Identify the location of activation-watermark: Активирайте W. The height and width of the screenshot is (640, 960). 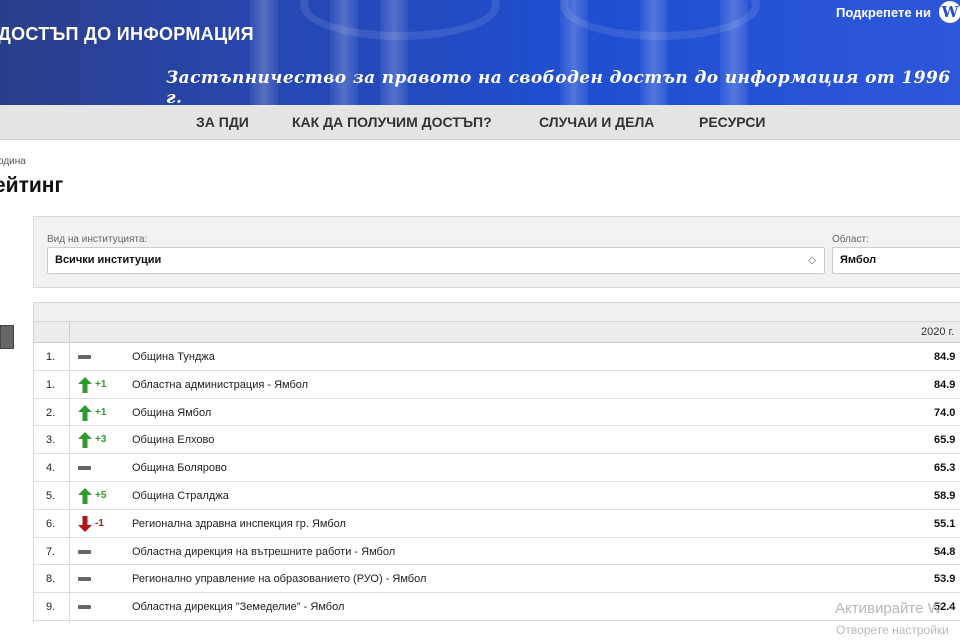
(888, 608).